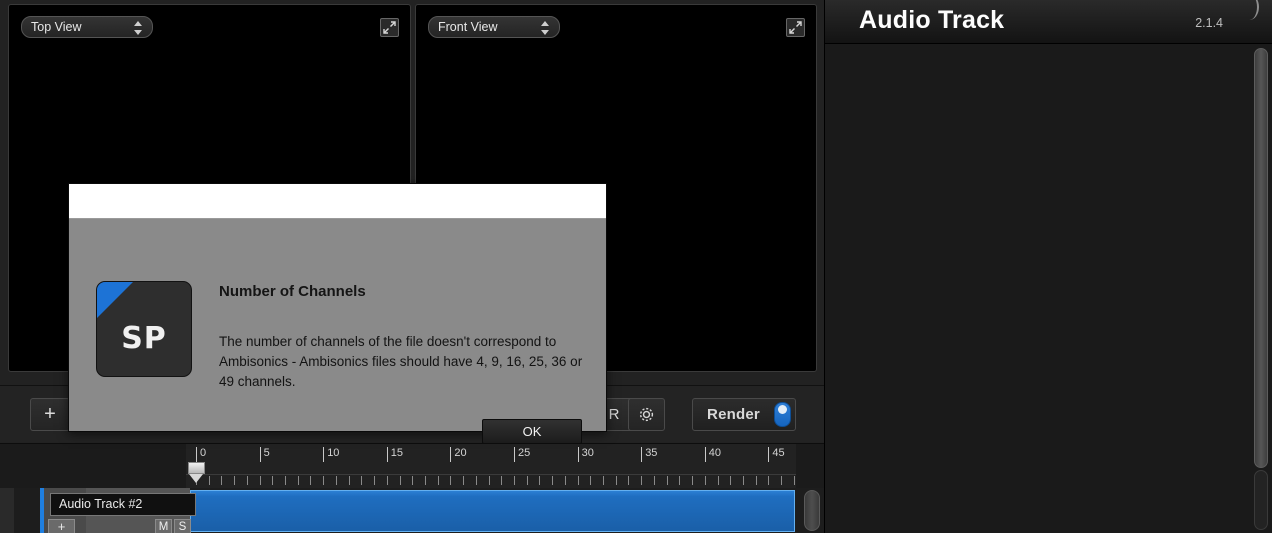 The width and height of the screenshot is (1272, 533). What do you see at coordinates (491, 474) in the screenshot?
I see `ruler-baseline` at bounding box center [491, 474].